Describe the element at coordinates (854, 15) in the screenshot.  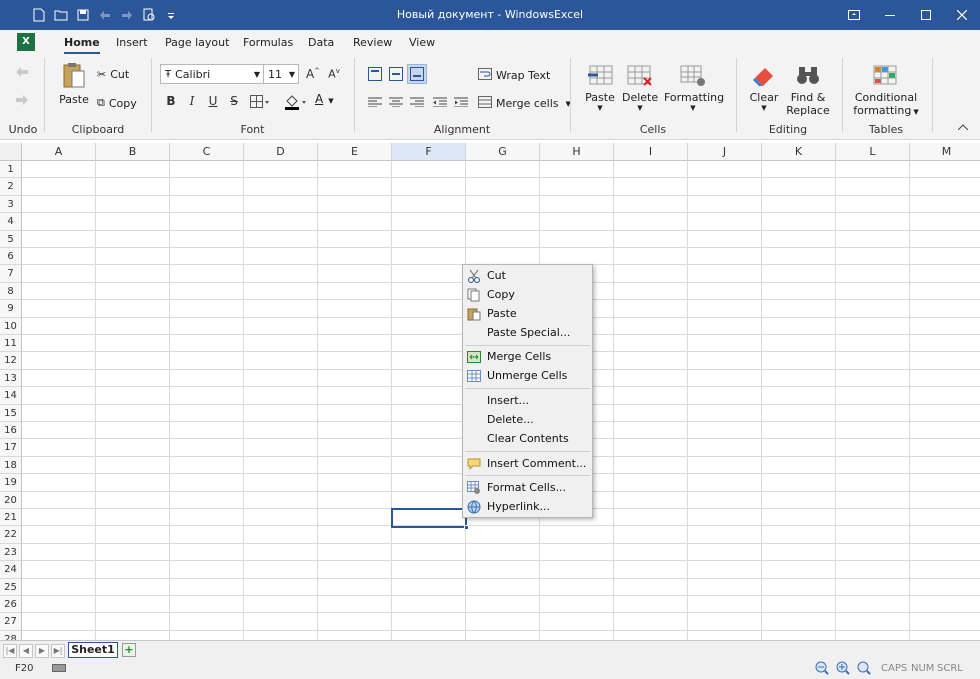
I see `ribbon-display-icon` at that location.